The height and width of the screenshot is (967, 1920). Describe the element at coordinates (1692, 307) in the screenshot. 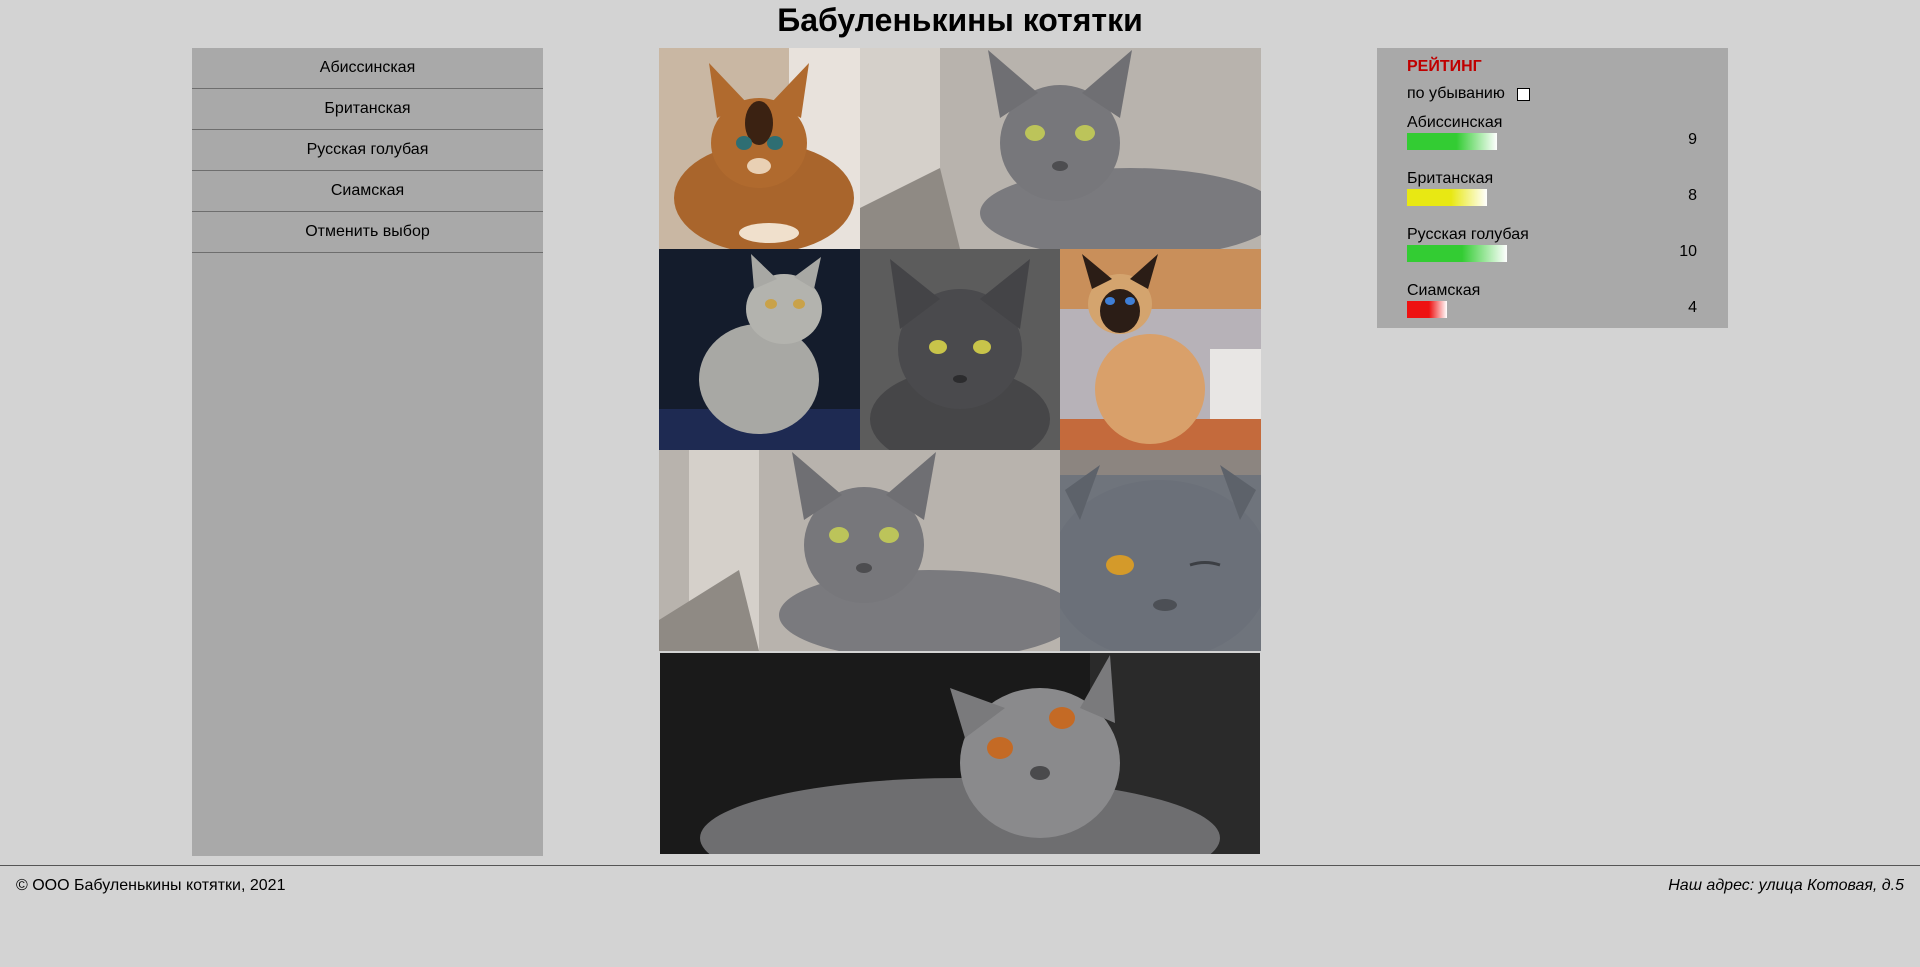

I see `rating-value: 4` at that location.